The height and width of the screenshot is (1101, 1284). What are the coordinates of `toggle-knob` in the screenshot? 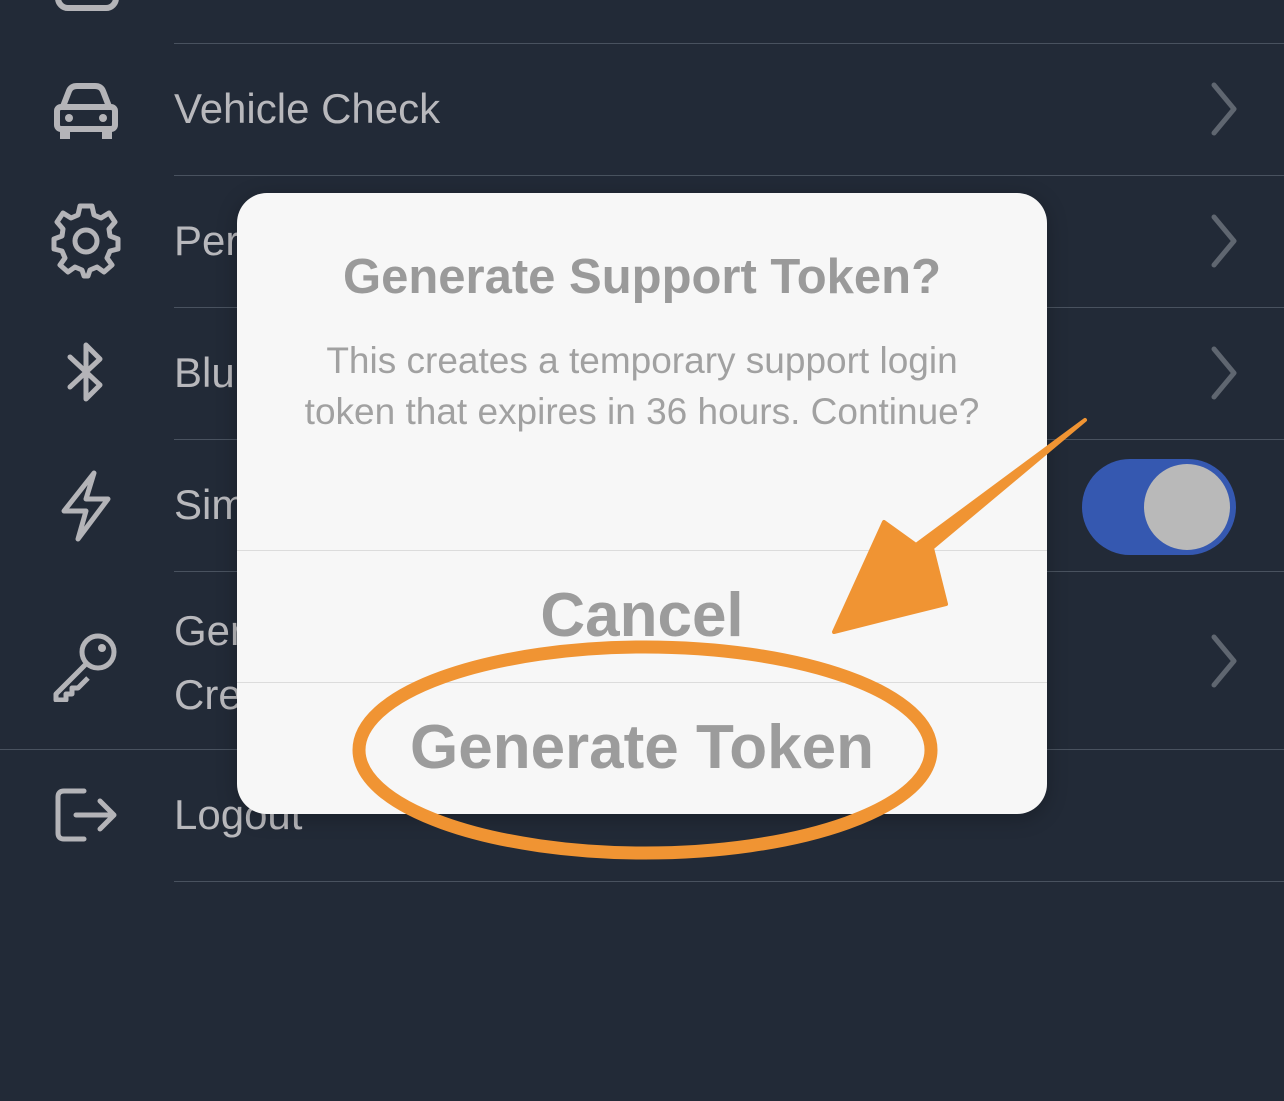 It's located at (1187, 507).